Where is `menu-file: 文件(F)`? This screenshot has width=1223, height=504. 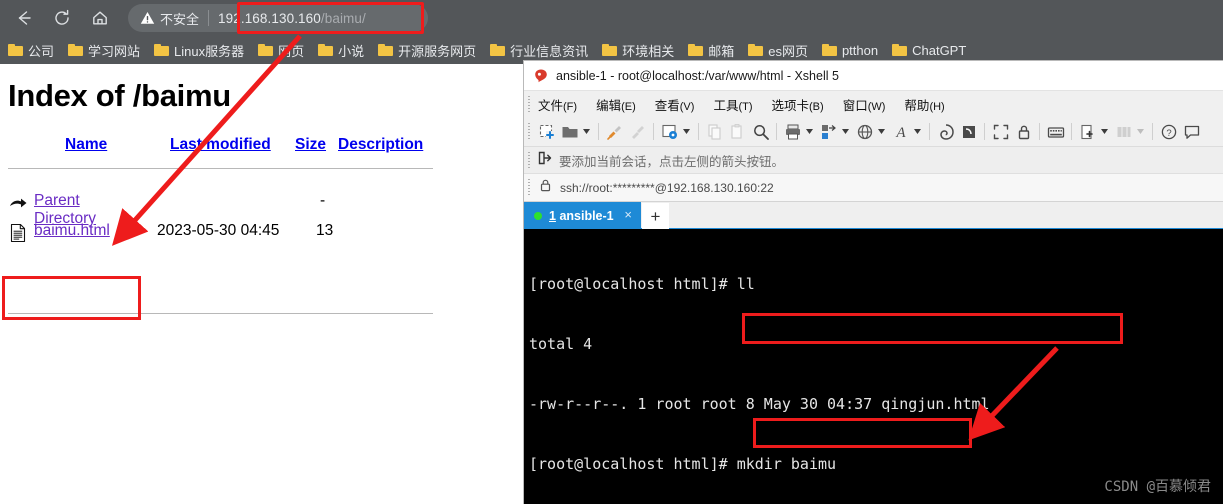
menu-file: 文件(F) is located at coordinates (557, 104).